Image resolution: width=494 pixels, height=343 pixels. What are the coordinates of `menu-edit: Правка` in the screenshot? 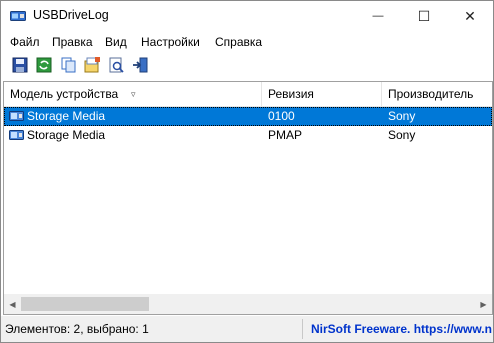 It's located at (72, 42).